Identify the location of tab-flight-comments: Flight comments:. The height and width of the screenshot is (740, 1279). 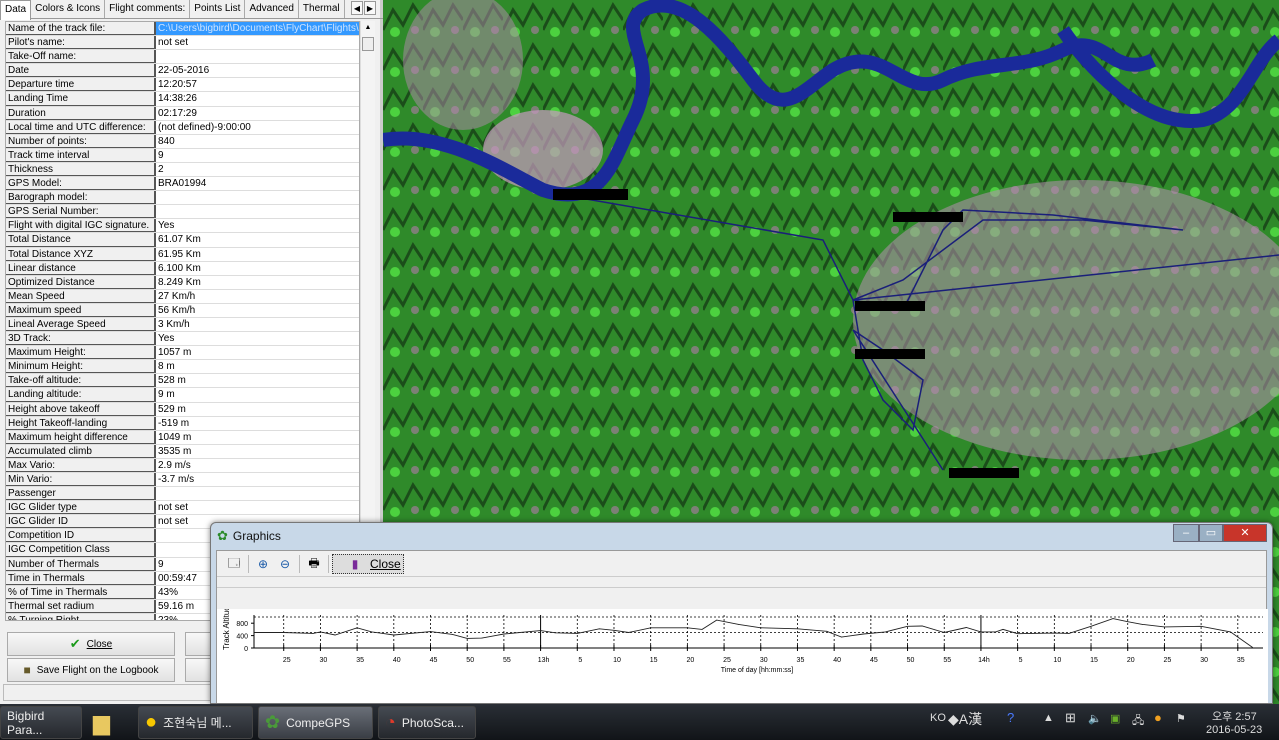
(148, 9).